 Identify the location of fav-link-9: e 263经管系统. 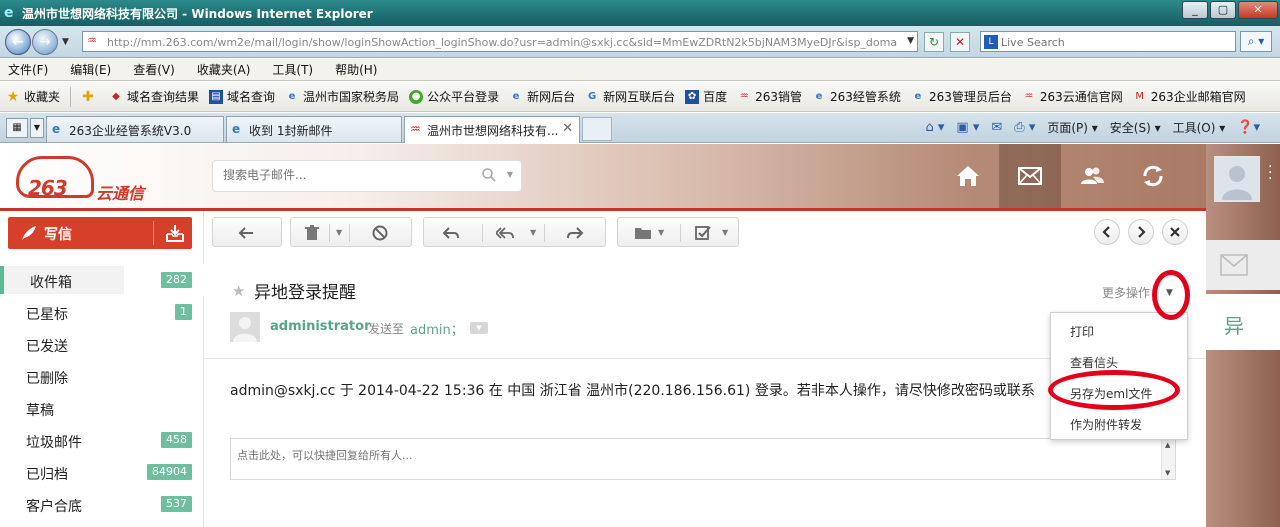
(856, 96).